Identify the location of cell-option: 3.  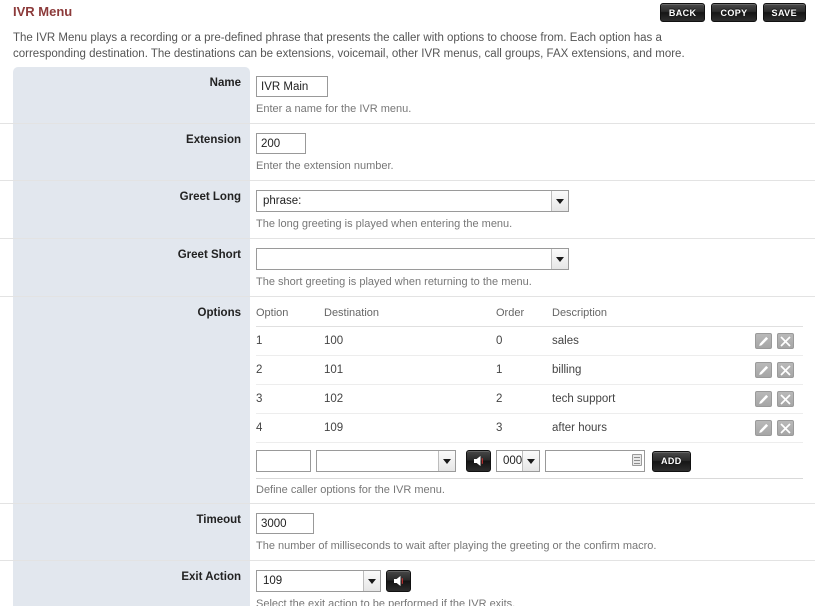
(290, 399).